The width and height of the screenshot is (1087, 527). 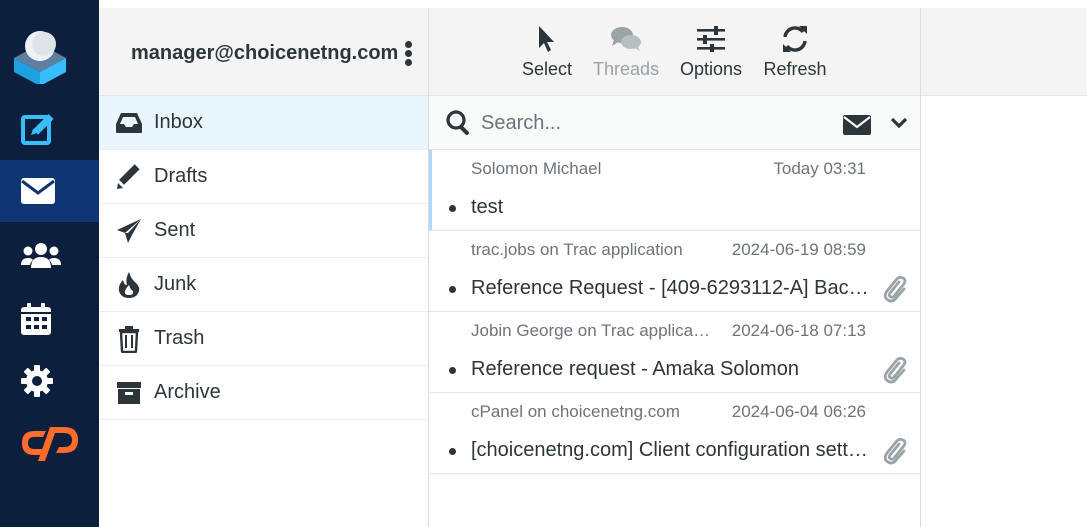 I want to click on refresh-button: Refresh, so click(x=795, y=51).